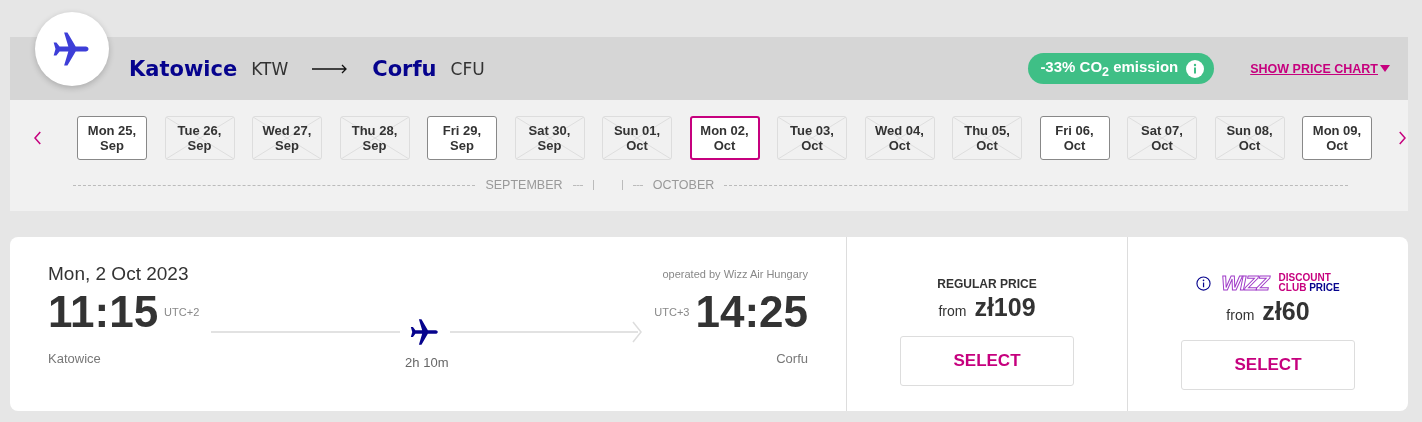 The height and width of the screenshot is (422, 1422). I want to click on date-tab: Sat 30, Sep, so click(549, 138).